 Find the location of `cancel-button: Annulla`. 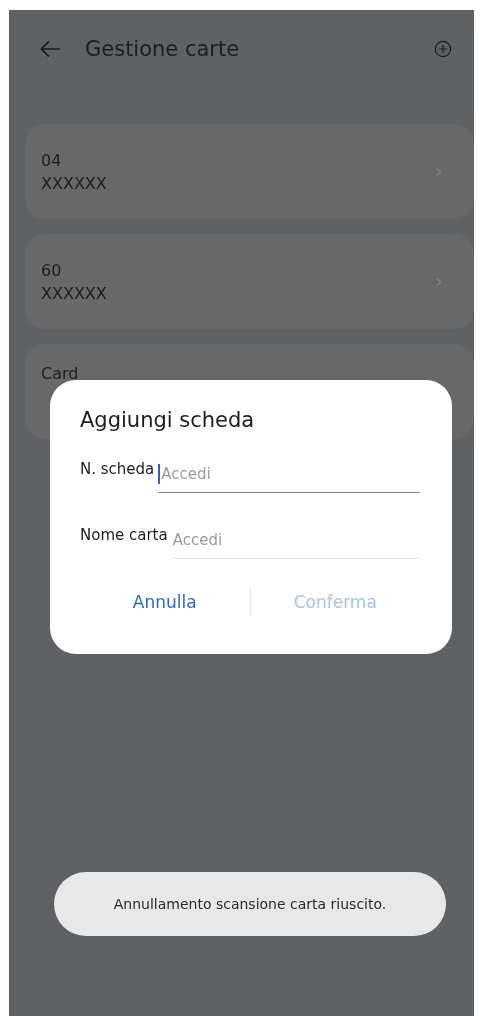

cancel-button: Annulla is located at coordinates (165, 602).